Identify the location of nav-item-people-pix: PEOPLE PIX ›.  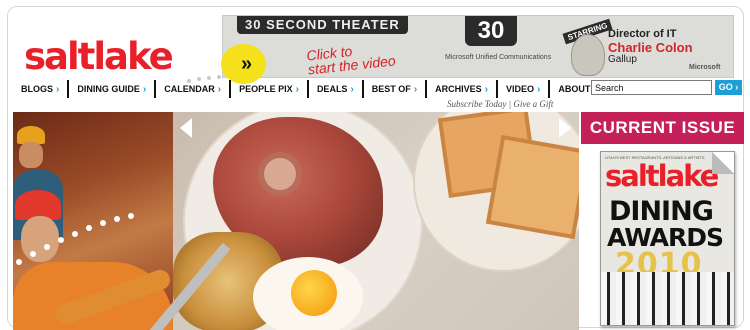
(270, 89).